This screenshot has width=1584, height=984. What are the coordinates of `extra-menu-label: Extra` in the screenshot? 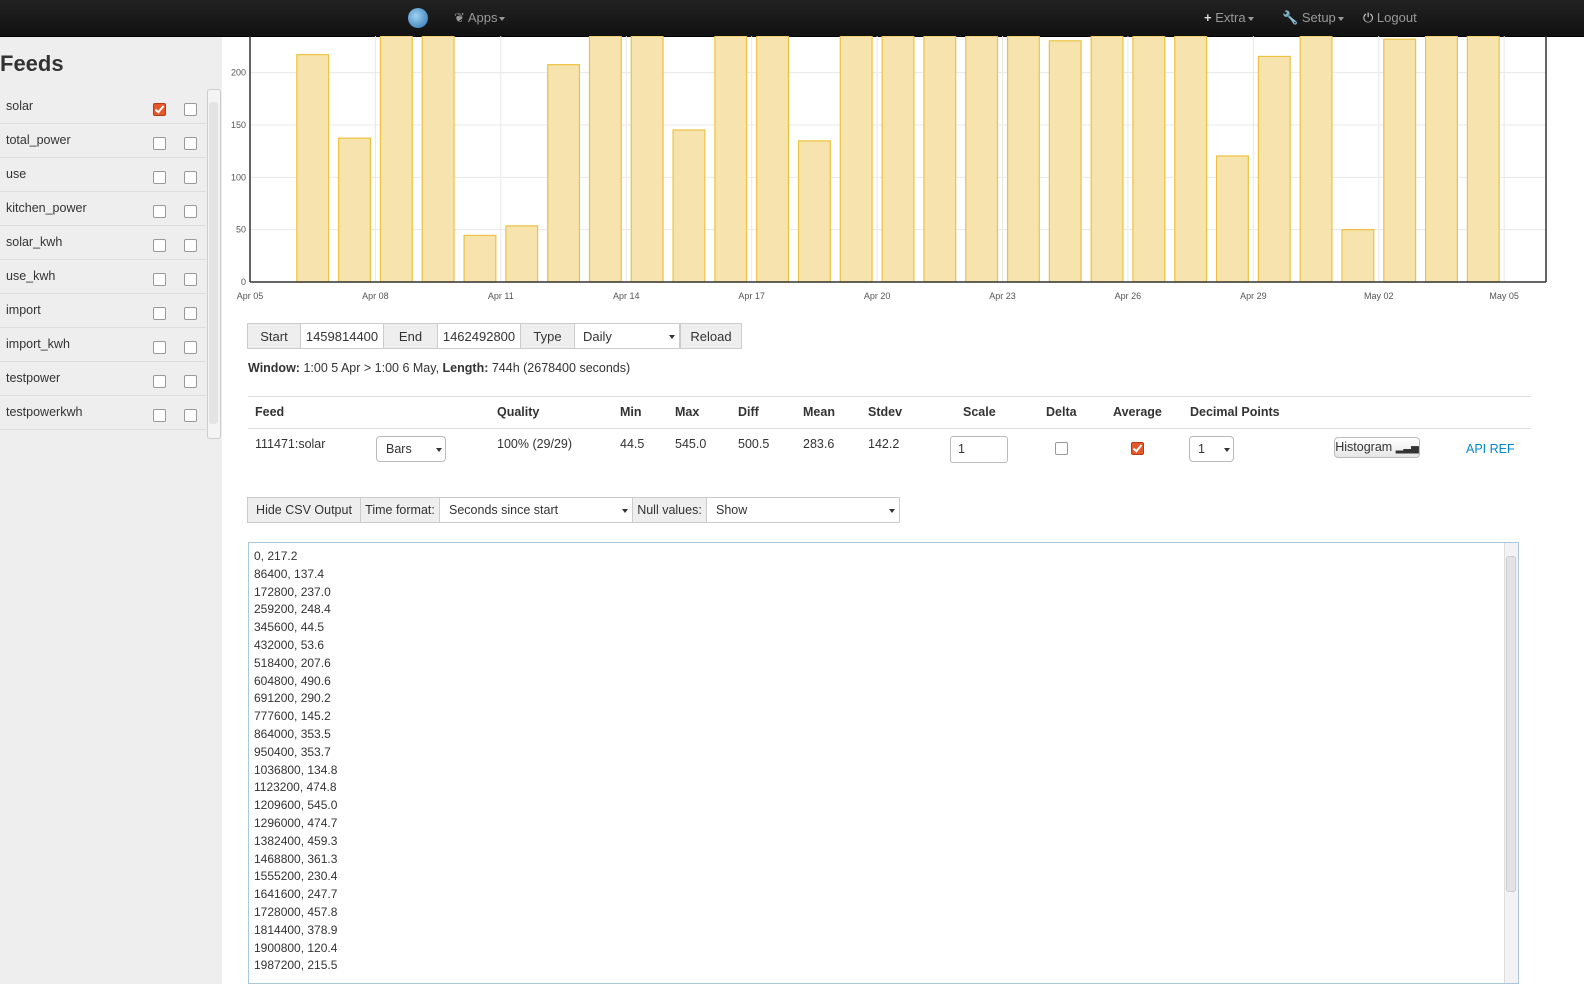 It's located at (1230, 17).